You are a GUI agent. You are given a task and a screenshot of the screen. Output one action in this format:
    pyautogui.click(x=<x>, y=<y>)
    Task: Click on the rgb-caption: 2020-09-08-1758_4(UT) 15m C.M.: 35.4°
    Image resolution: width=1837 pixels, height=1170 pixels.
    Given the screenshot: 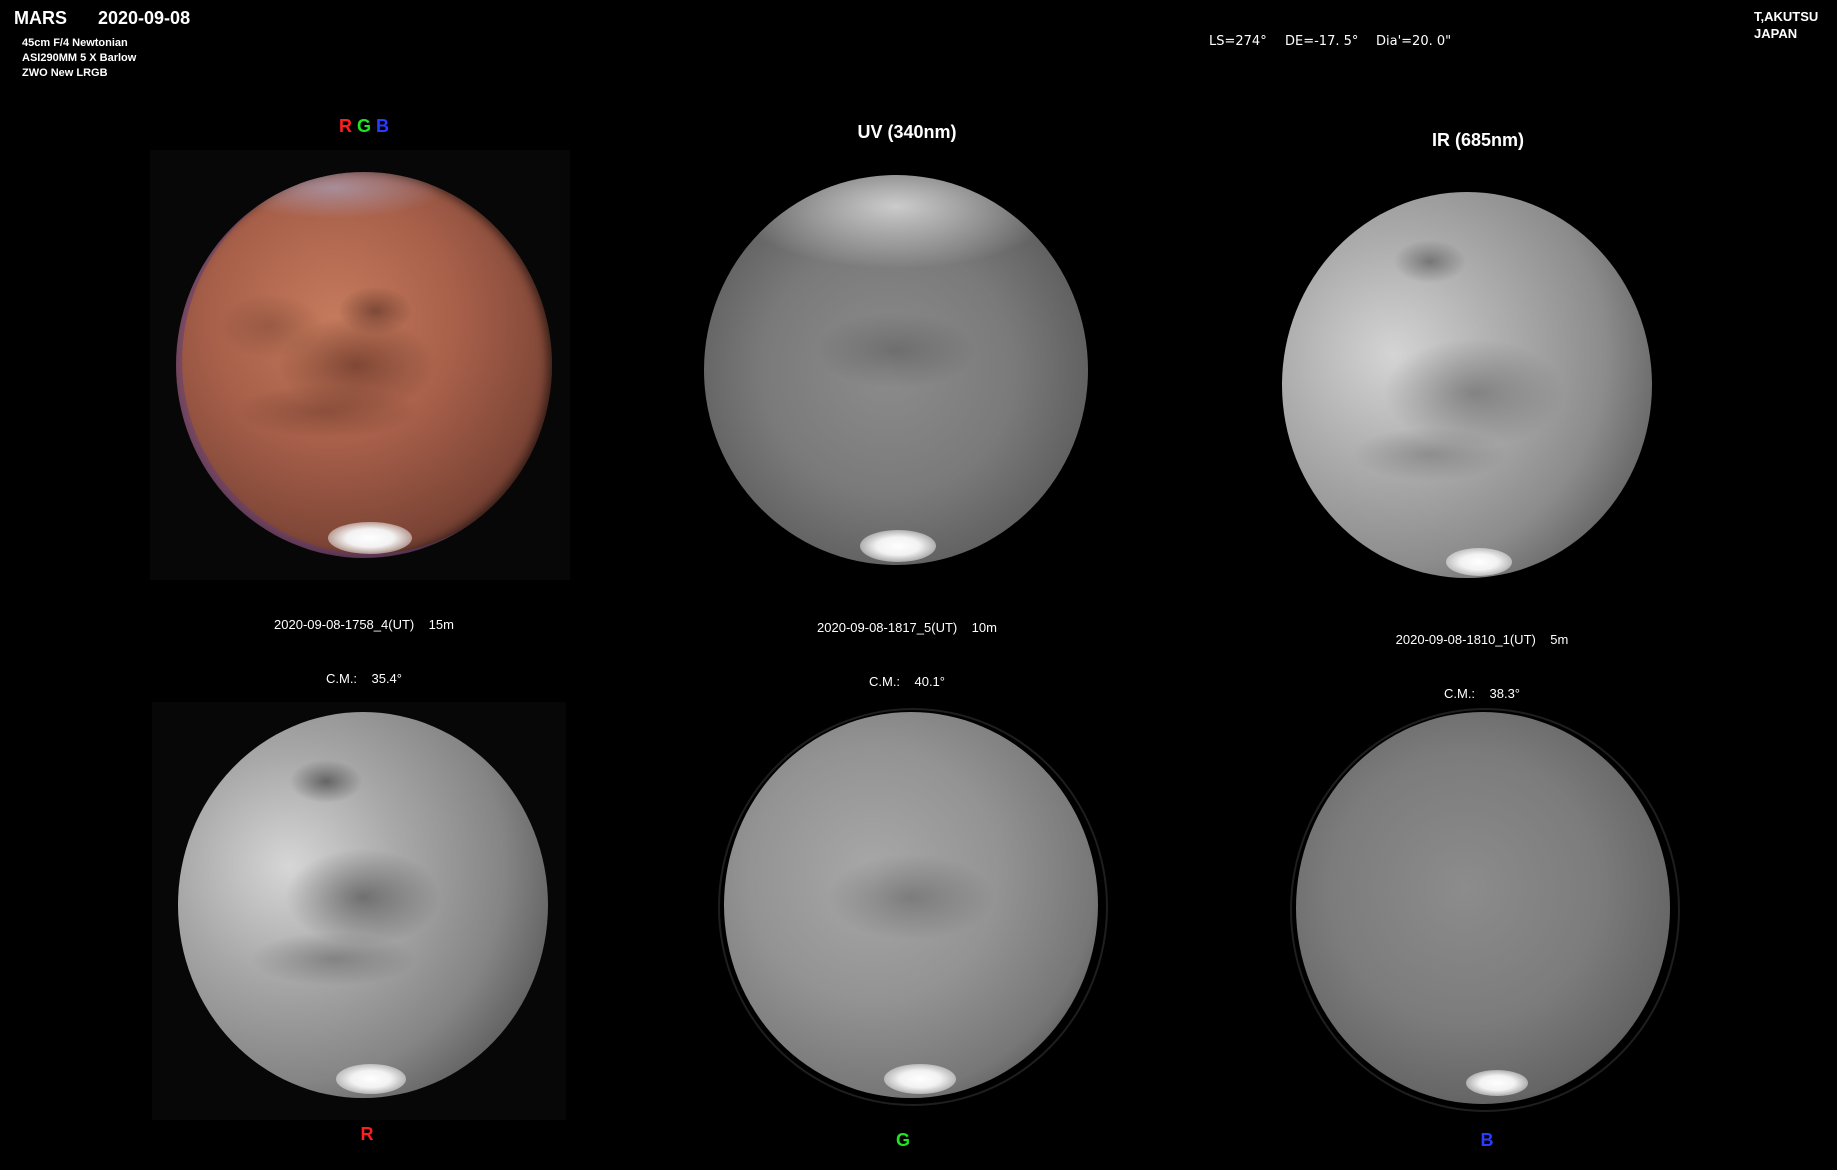 What is the action you would take?
    pyautogui.click(x=364, y=643)
    